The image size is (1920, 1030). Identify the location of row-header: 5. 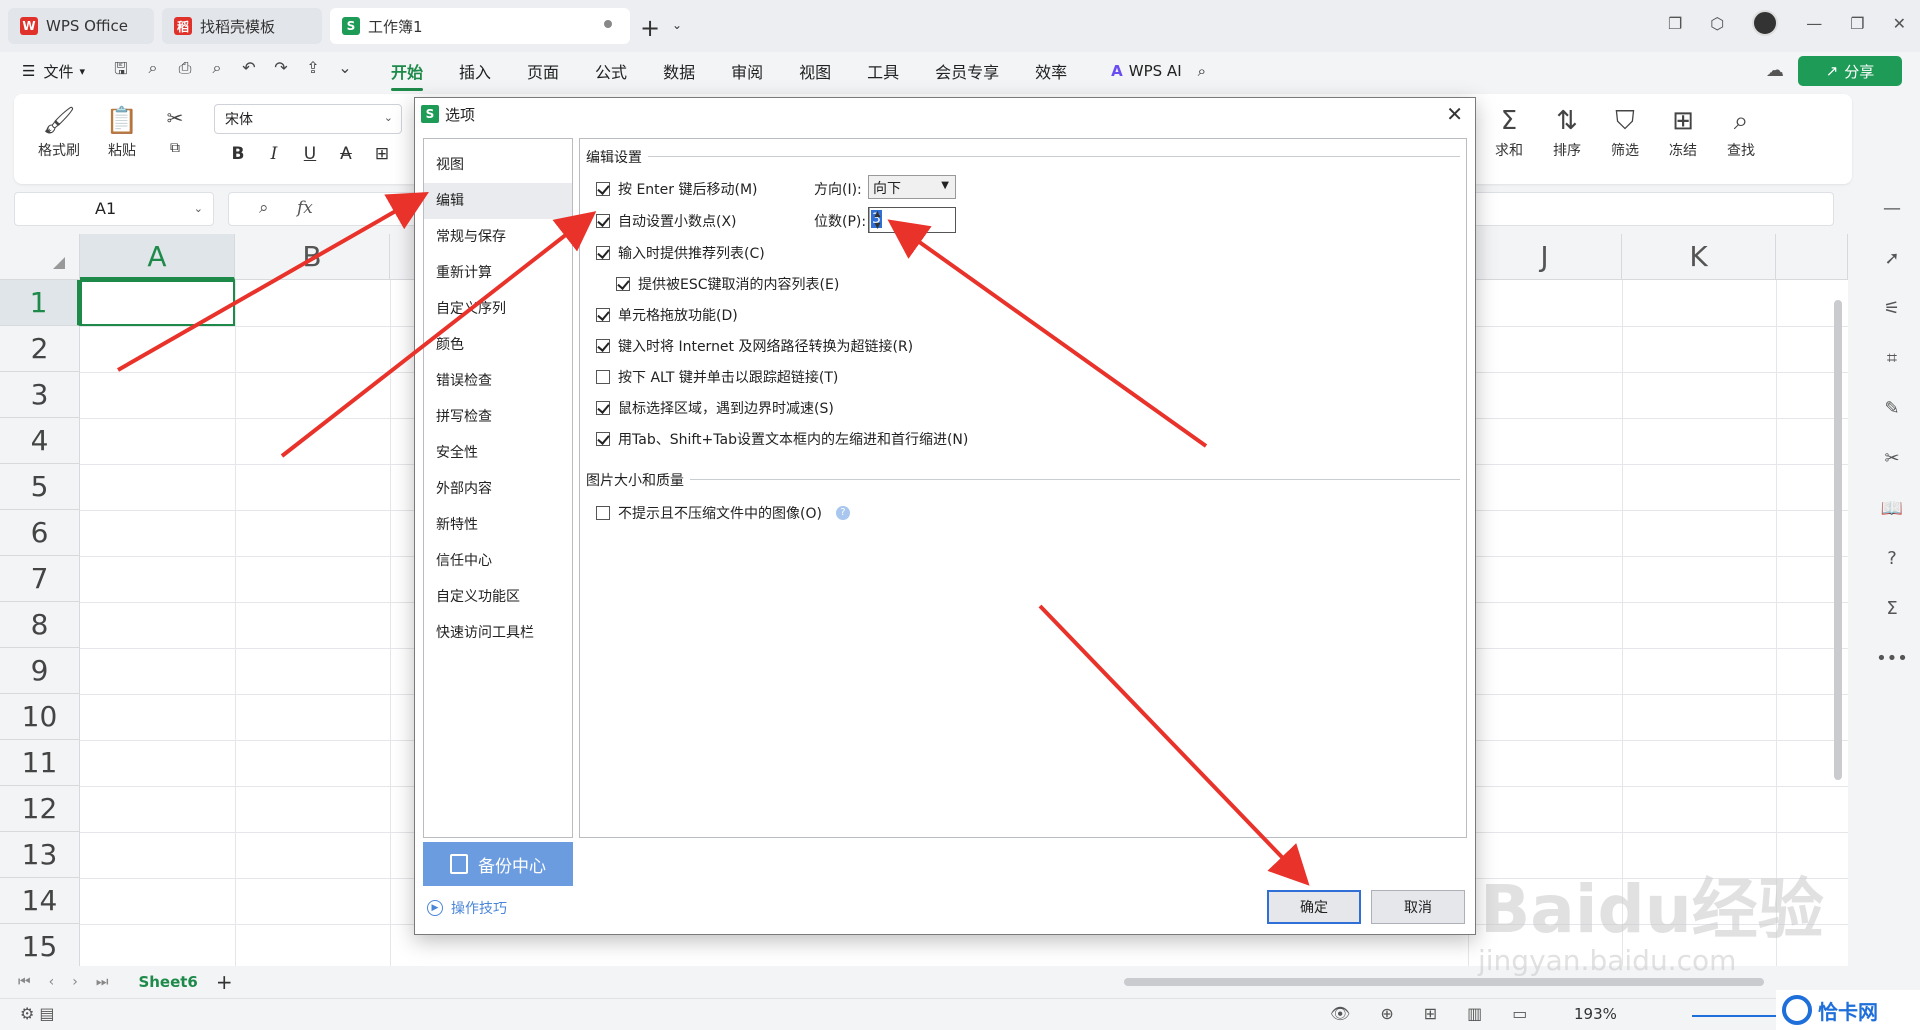
(40, 487).